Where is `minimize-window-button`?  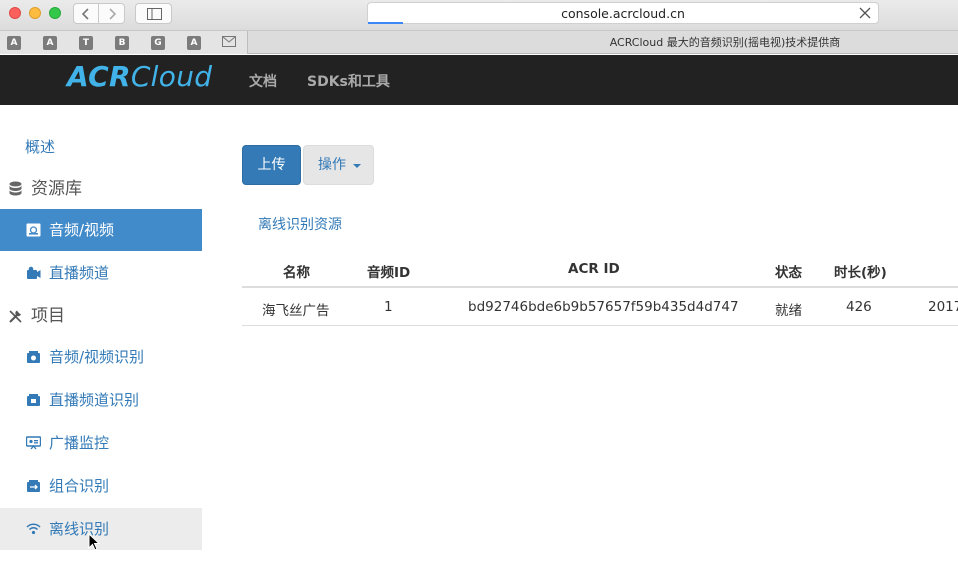
minimize-window-button is located at coordinates (35, 13).